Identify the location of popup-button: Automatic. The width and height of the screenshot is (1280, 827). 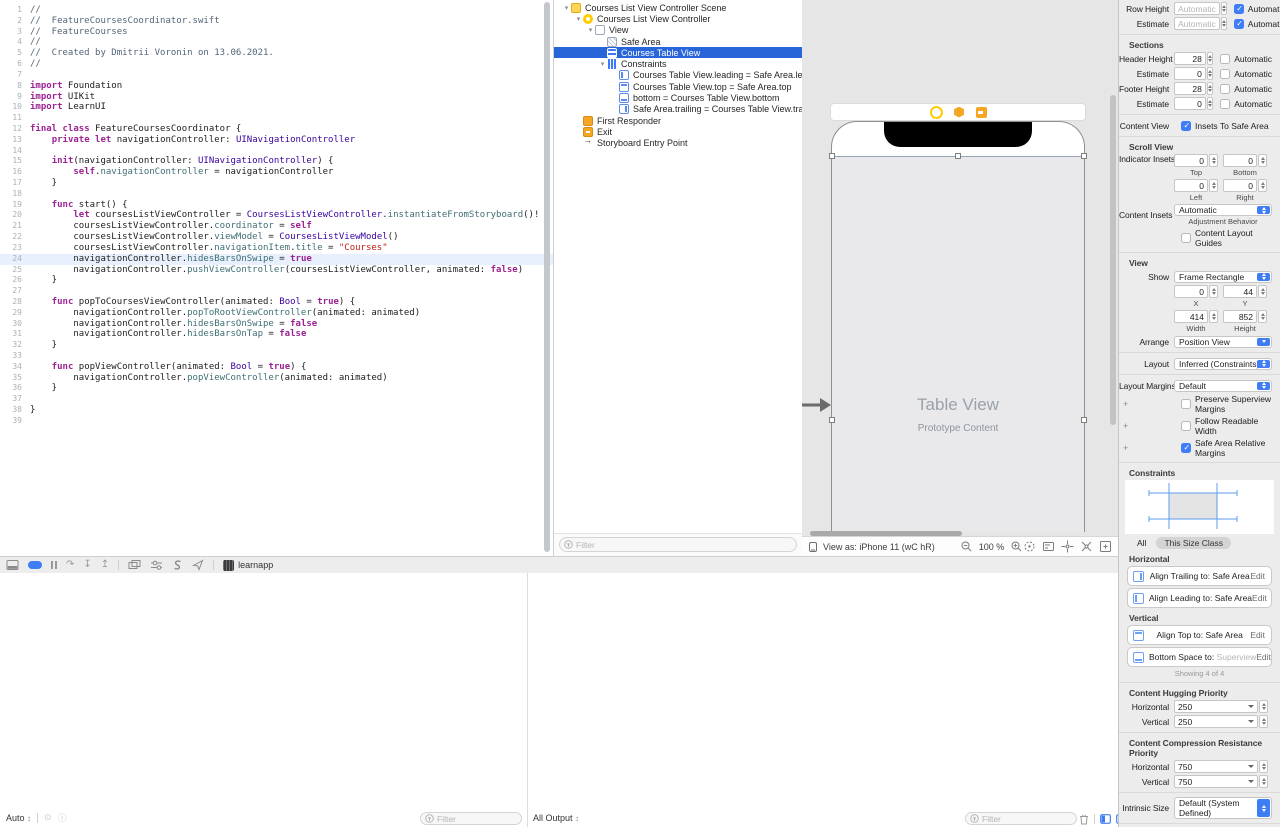
(1223, 210).